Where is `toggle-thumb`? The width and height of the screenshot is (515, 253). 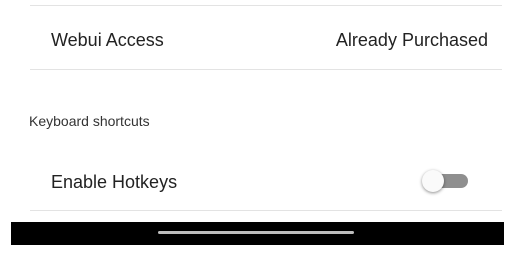 toggle-thumb is located at coordinates (433, 181).